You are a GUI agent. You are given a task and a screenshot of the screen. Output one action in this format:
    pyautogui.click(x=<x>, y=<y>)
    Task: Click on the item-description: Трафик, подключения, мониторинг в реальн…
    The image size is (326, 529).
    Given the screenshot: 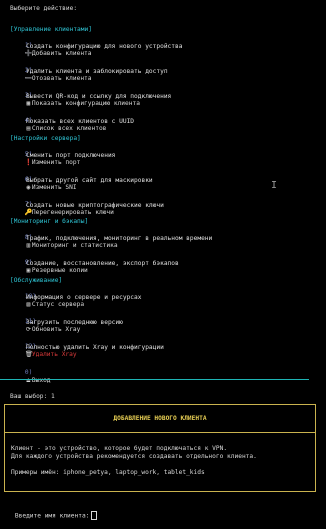 What is the action you would take?
    pyautogui.click(x=119, y=238)
    